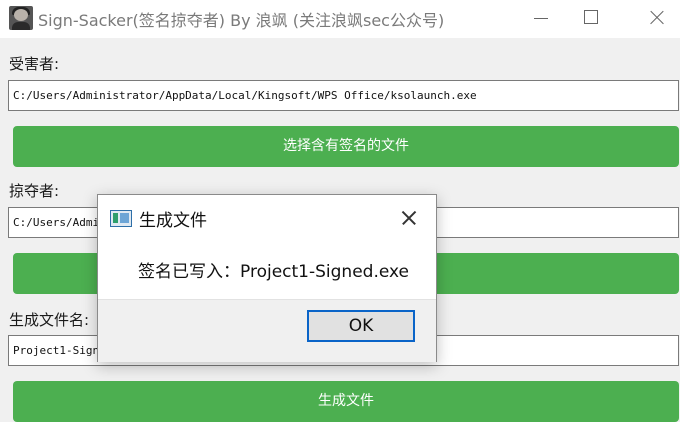 This screenshot has width=680, height=422. I want to click on minimize-icon, so click(541, 18).